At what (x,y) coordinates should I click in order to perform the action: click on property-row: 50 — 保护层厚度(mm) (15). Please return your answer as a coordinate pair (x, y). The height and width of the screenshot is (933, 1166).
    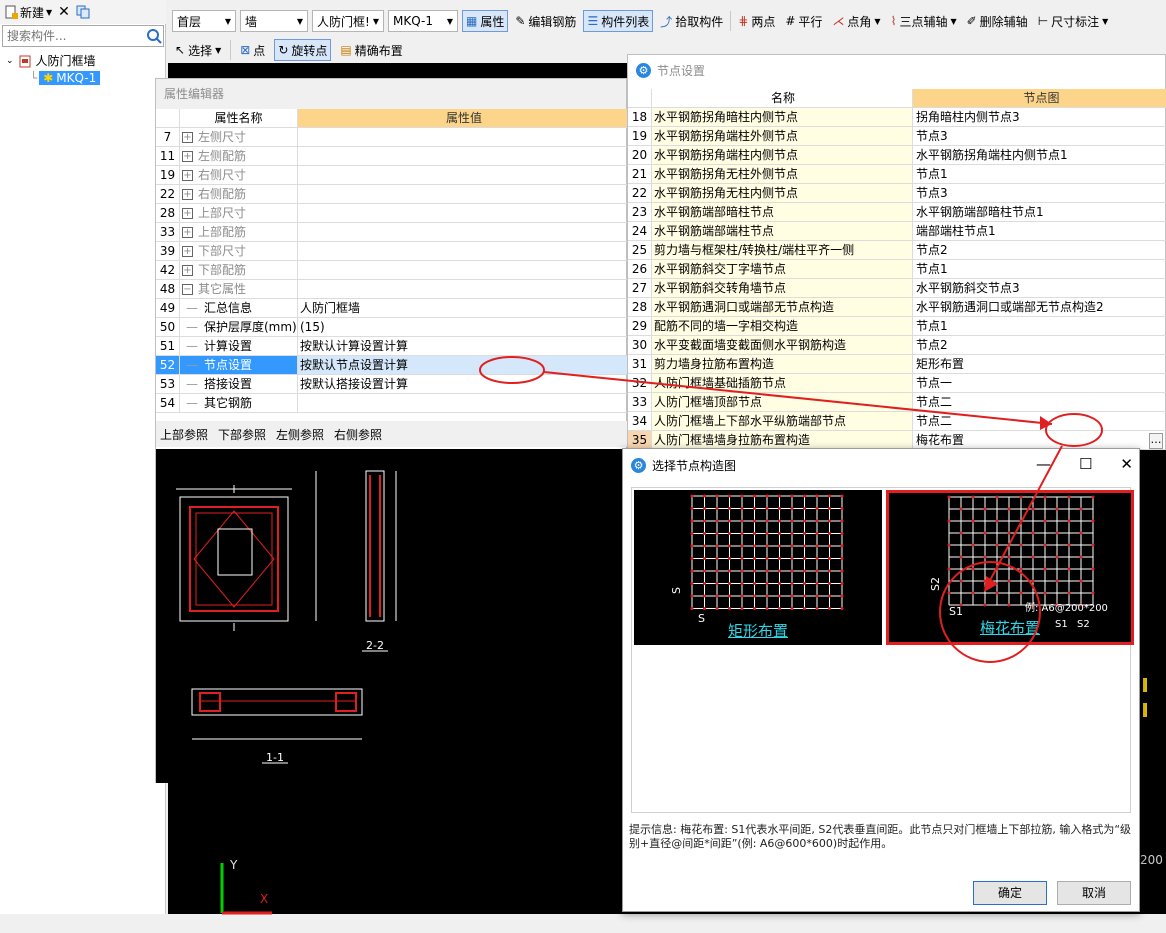
    Looking at the image, I should click on (392, 327).